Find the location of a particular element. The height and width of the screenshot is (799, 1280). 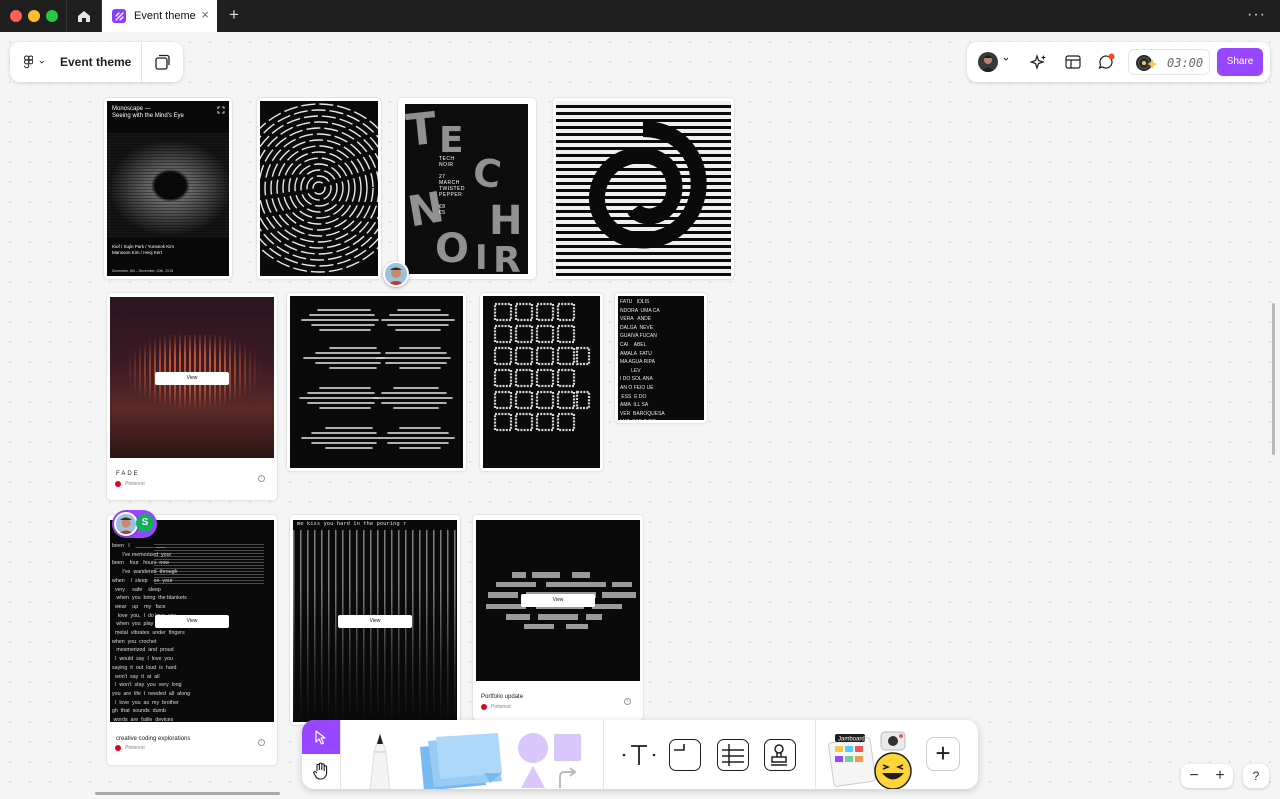

pages-icon is located at coordinates (162, 62).